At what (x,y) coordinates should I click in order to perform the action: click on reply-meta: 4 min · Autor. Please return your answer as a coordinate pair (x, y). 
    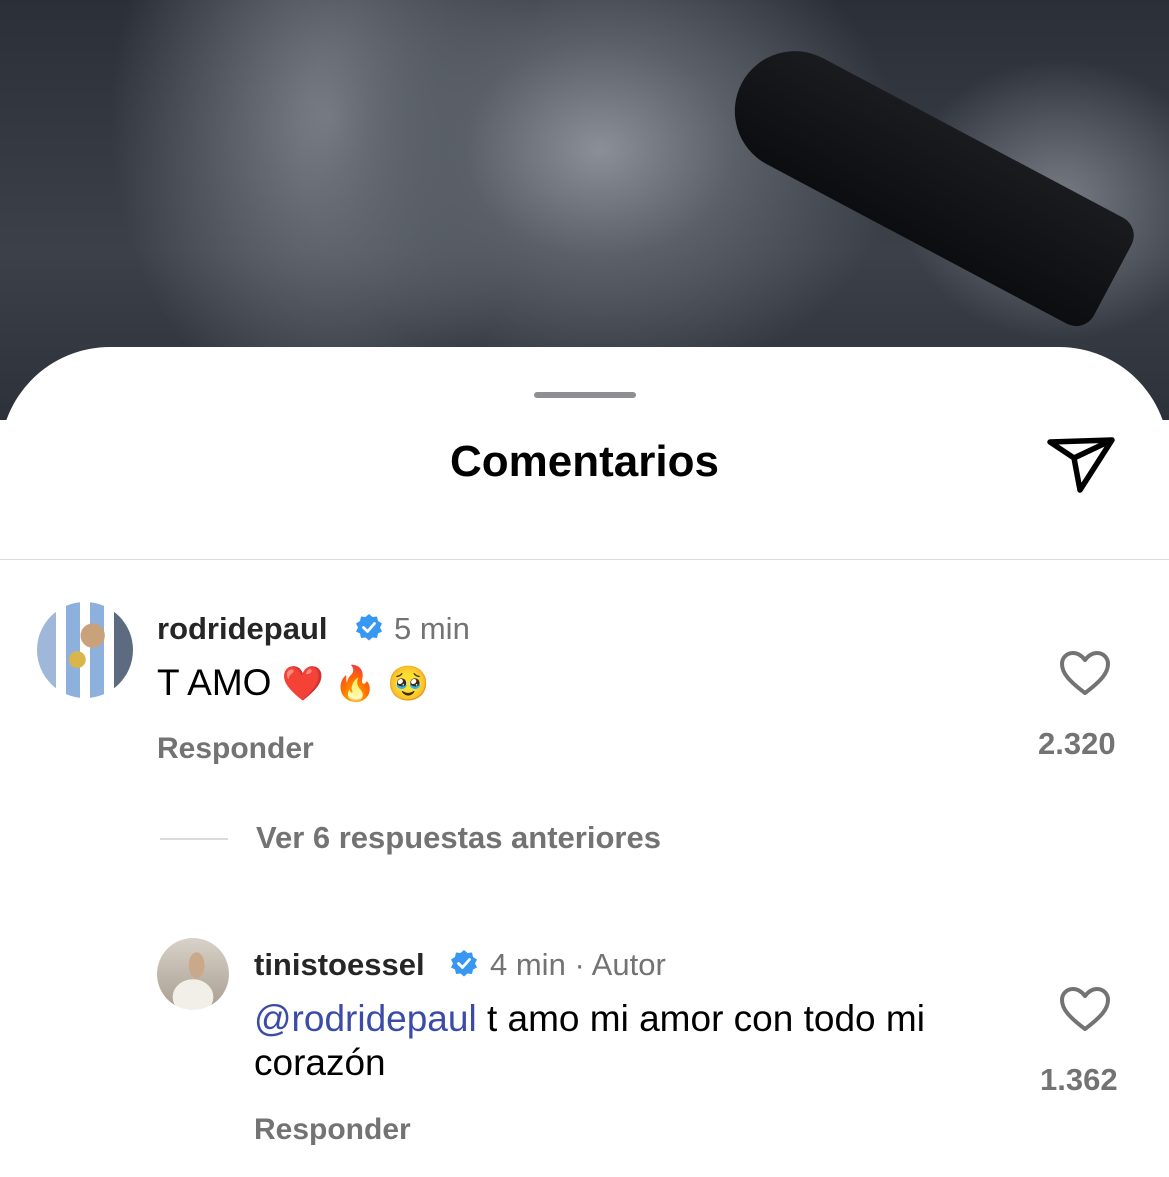
    Looking at the image, I should click on (578, 965).